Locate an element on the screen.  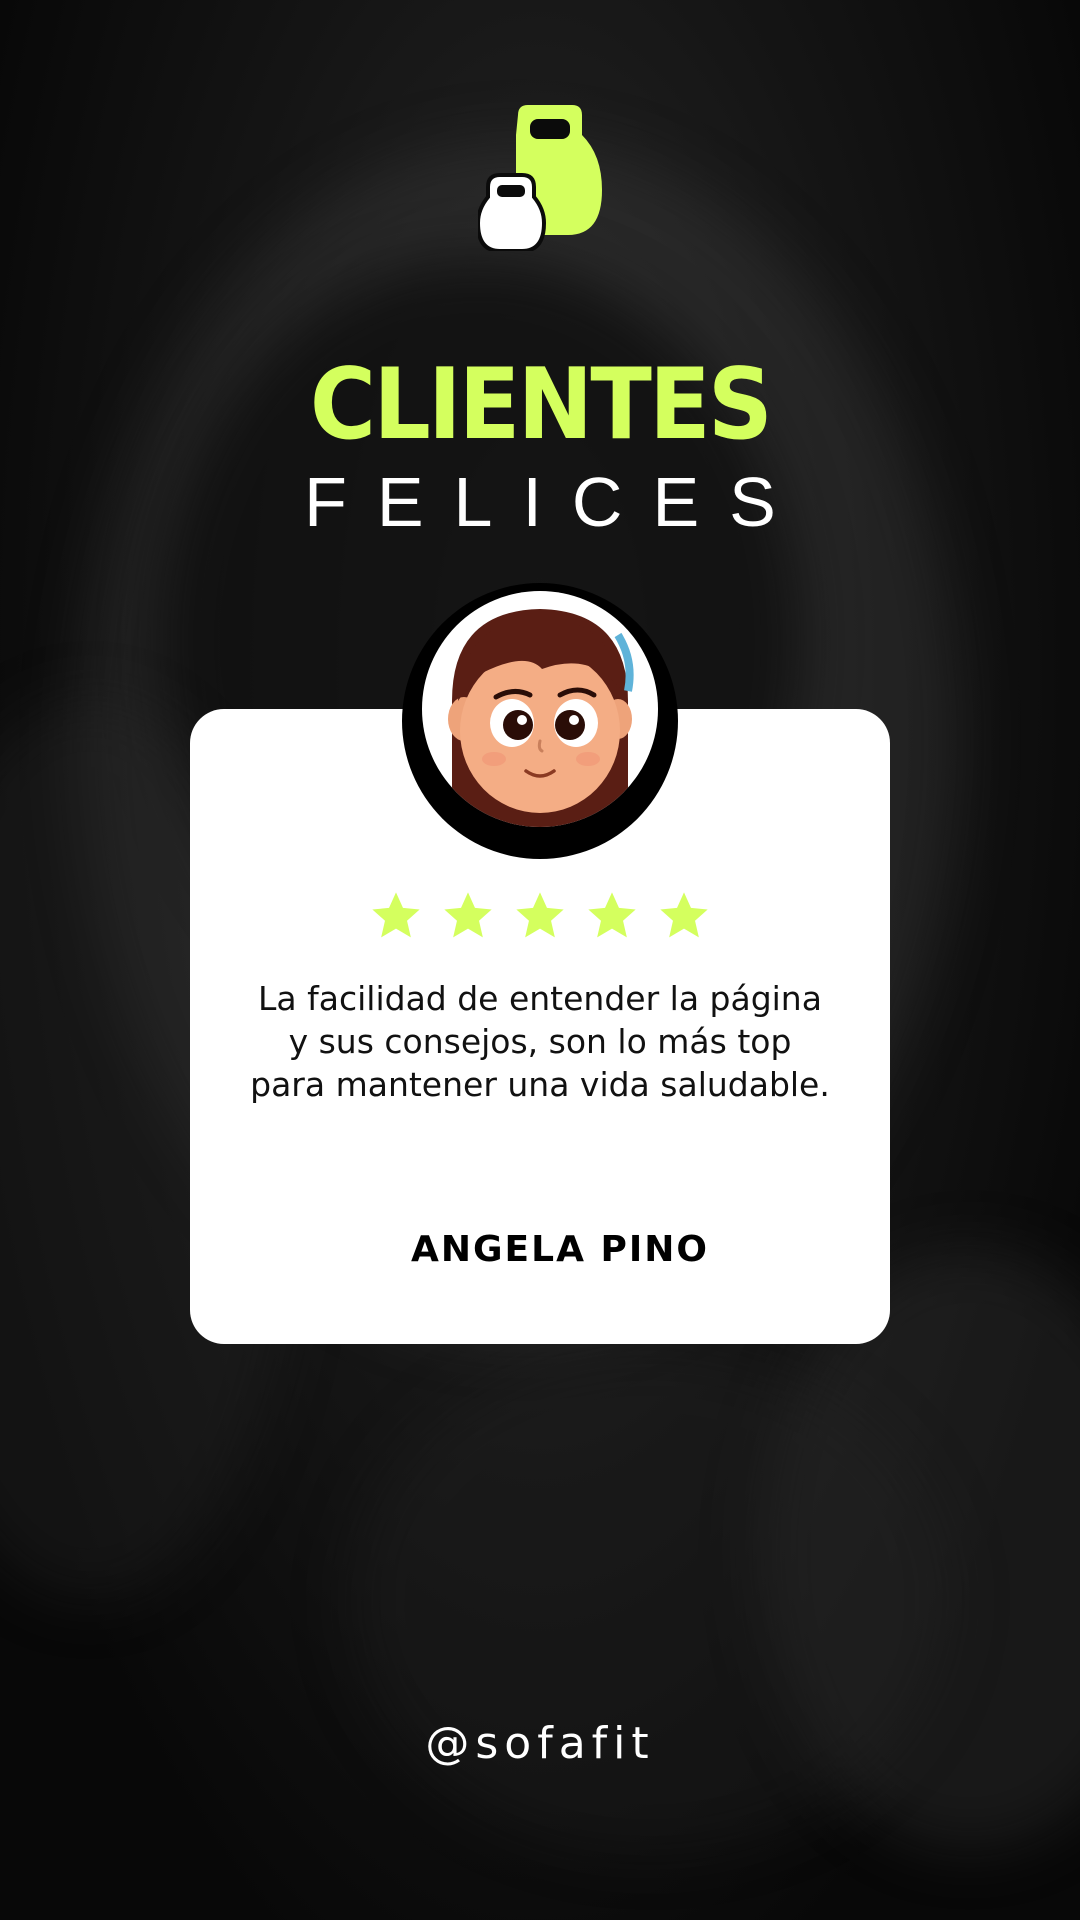
social-handle: @sofafit is located at coordinates (540, 1743).